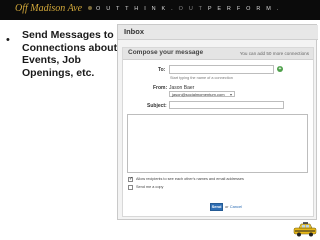  What do you see at coordinates (218, 32) in the screenshot?
I see `inbox-tab-bar: Inbox` at bounding box center [218, 32].